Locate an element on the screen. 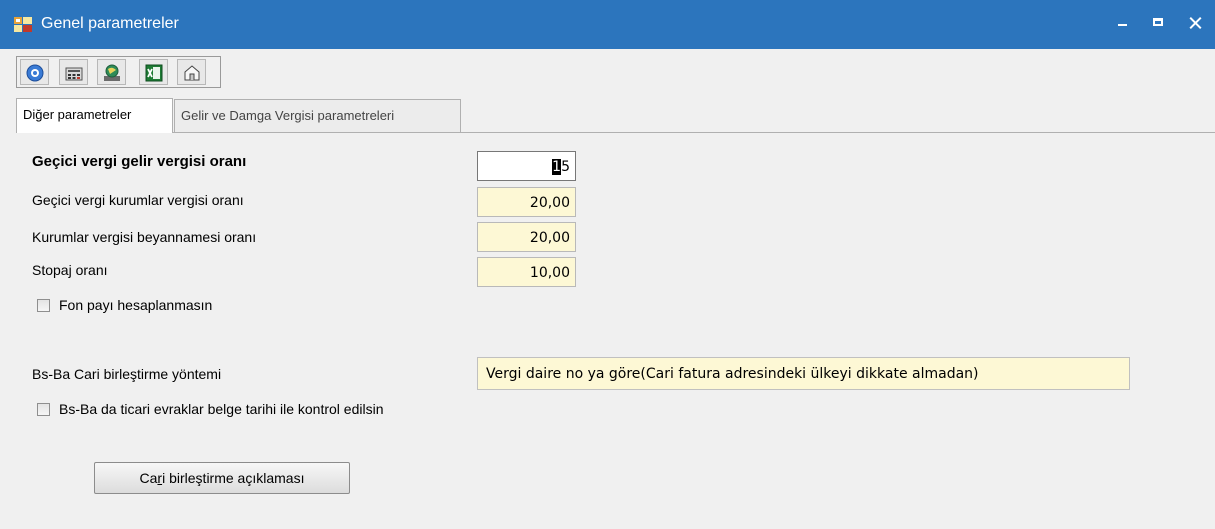 This screenshot has width=1215, height=529. tab-diger-parametreler: Diğer parametreler is located at coordinates (94, 115).